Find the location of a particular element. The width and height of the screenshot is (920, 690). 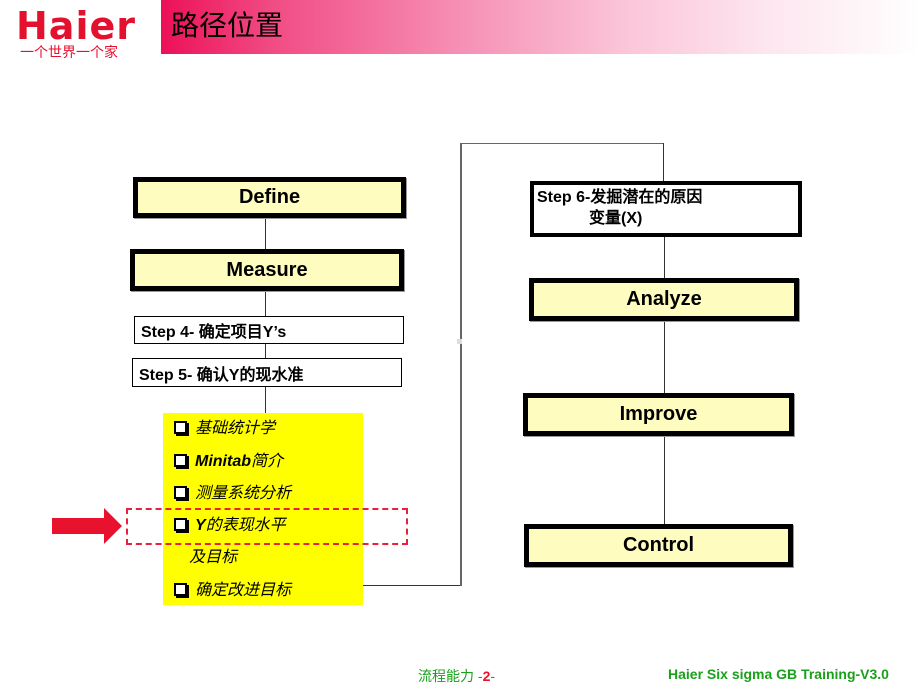

checklist-item-label: 确定改进目标 is located at coordinates (243, 590).